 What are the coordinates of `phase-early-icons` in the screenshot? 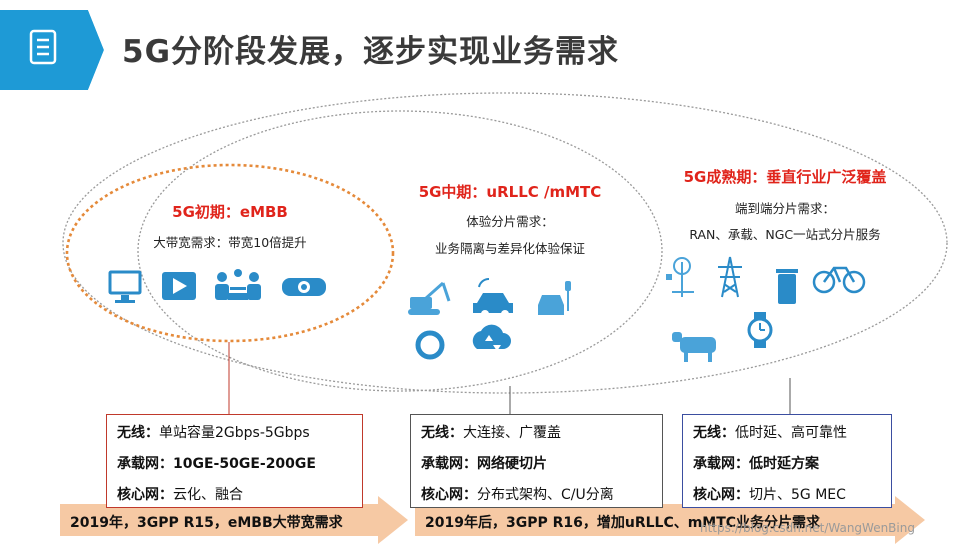 It's located at (217, 286).